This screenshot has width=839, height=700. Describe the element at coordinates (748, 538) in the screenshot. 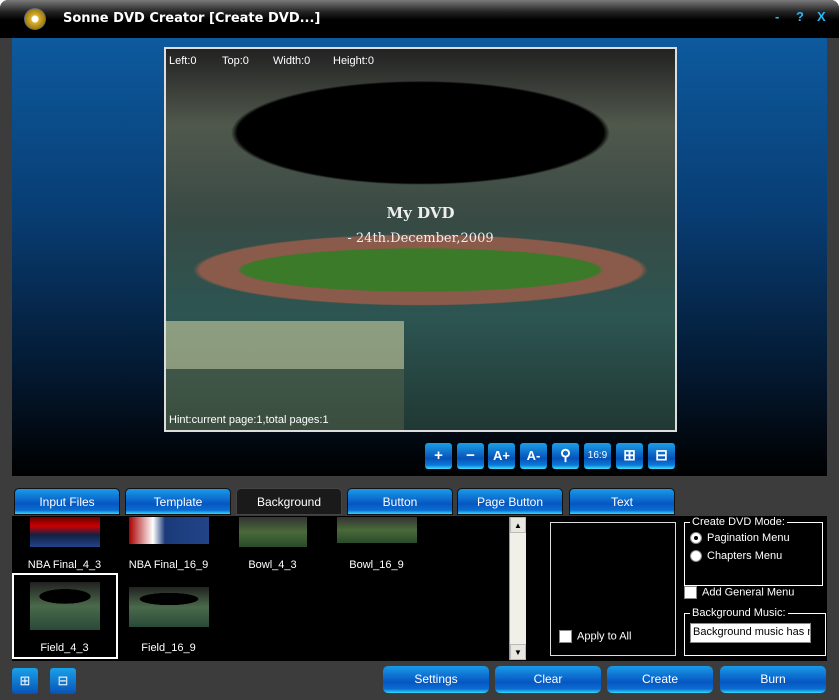

I see `pagination-label: Pagination Menu` at that location.